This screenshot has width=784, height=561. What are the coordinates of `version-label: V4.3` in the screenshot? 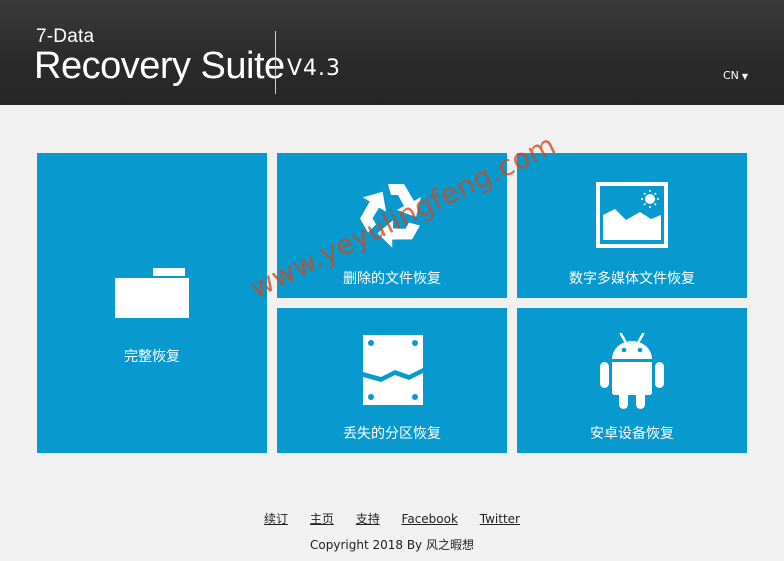 It's located at (314, 68).